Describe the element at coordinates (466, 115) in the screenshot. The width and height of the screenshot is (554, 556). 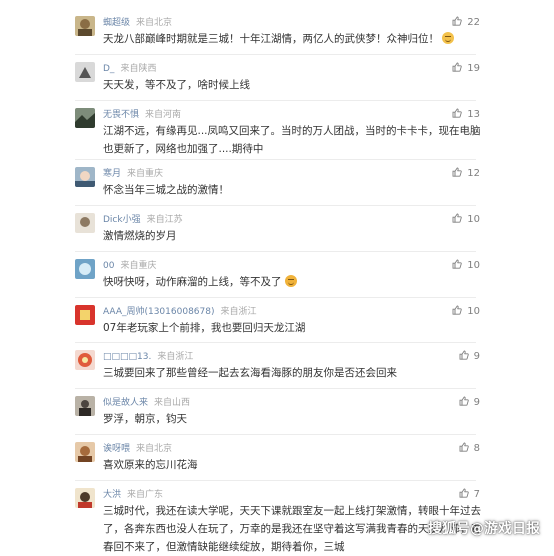
I see `like-button: 13` at that location.